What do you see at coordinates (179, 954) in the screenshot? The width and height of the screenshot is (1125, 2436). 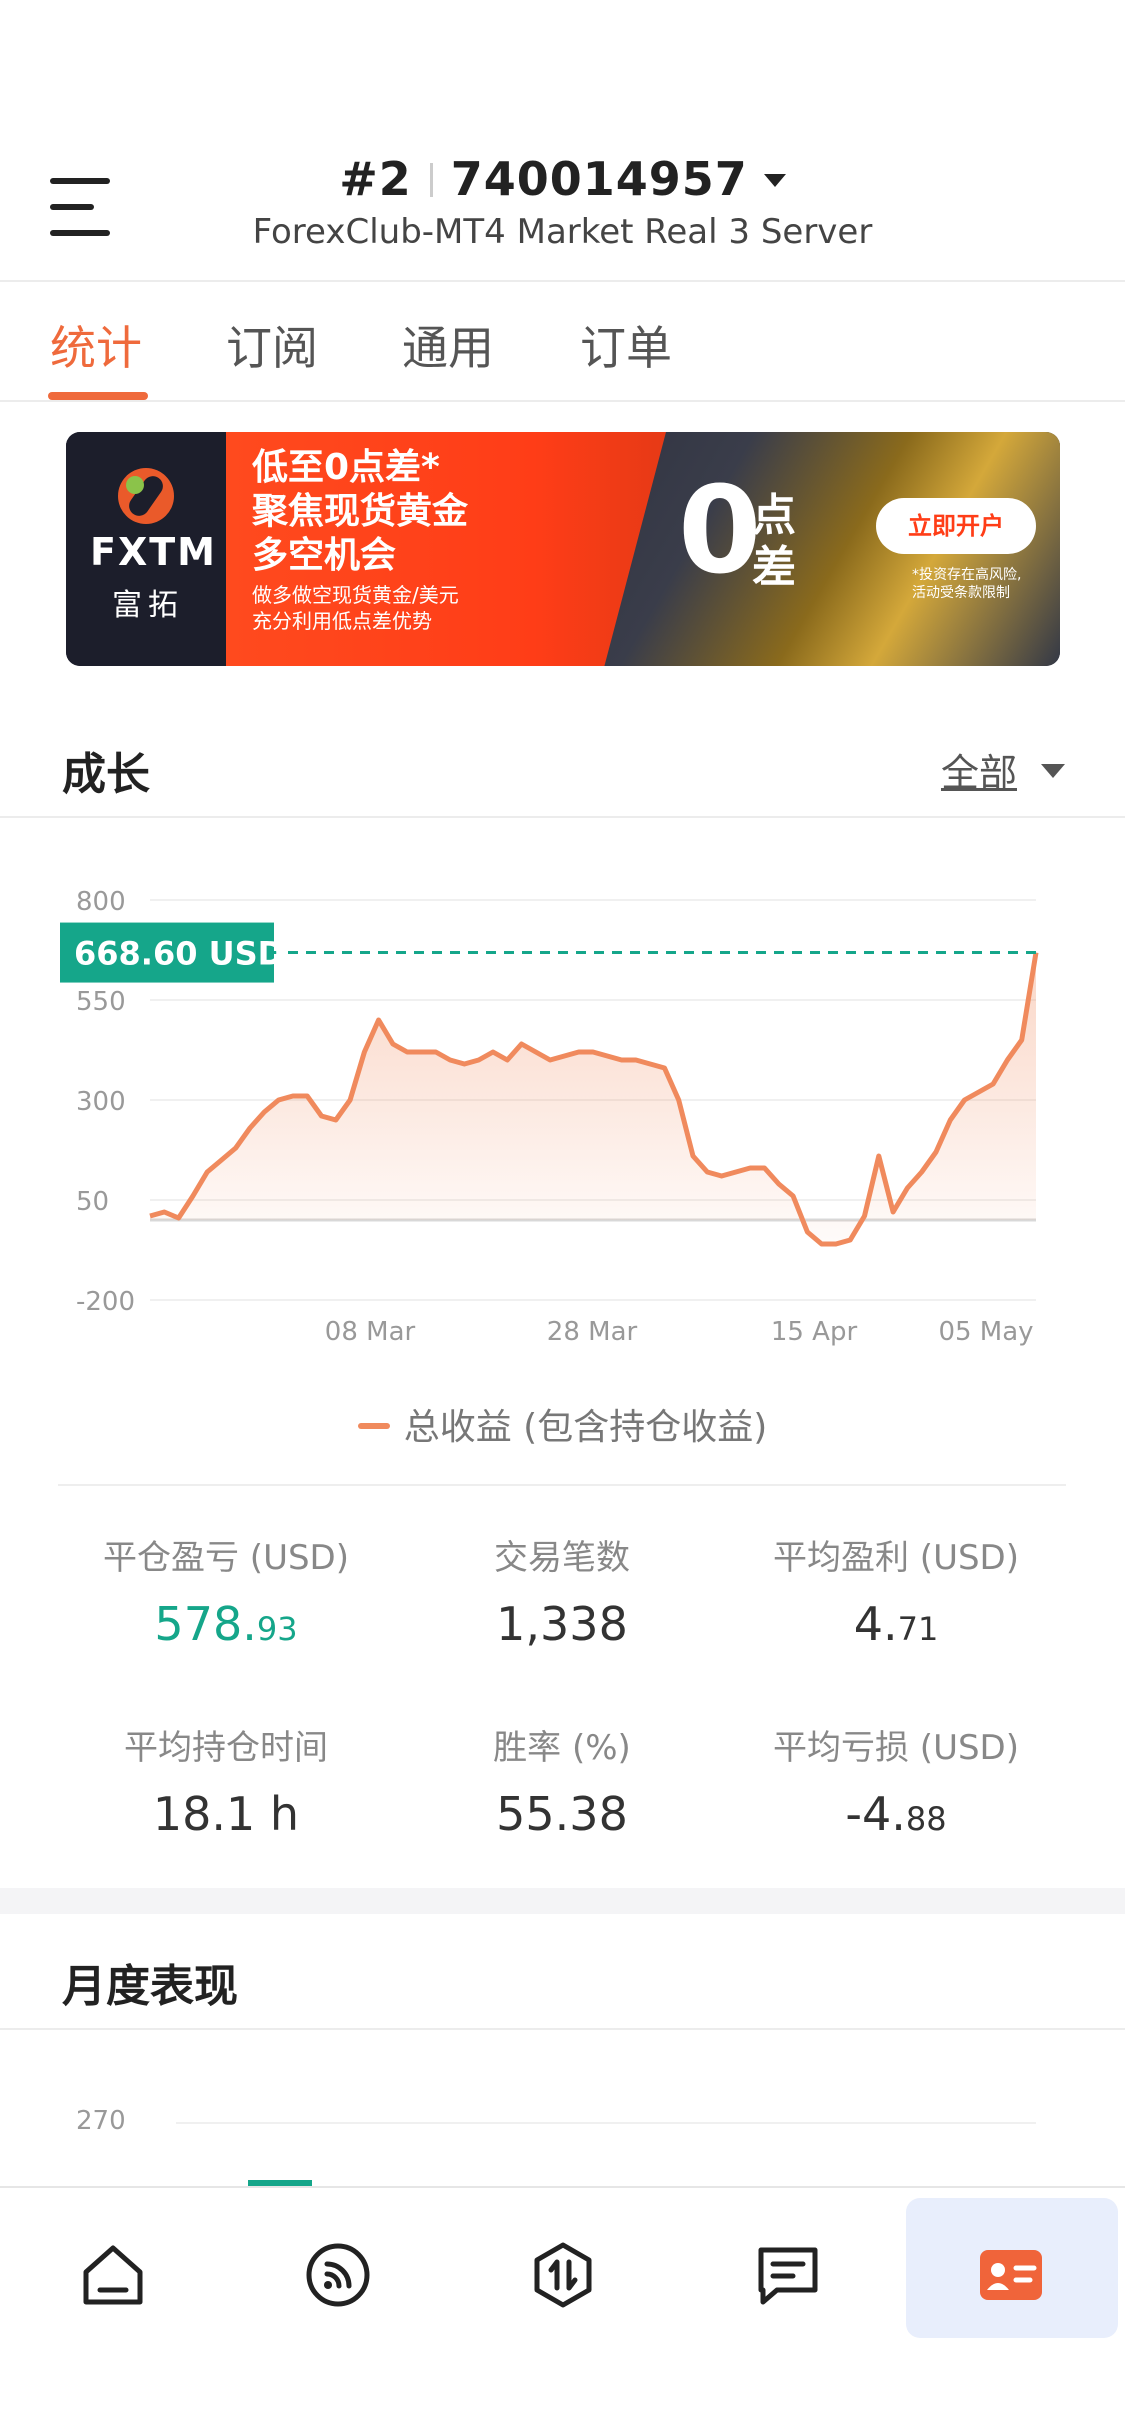 I see `current-value-label: 668.60 USD` at bounding box center [179, 954].